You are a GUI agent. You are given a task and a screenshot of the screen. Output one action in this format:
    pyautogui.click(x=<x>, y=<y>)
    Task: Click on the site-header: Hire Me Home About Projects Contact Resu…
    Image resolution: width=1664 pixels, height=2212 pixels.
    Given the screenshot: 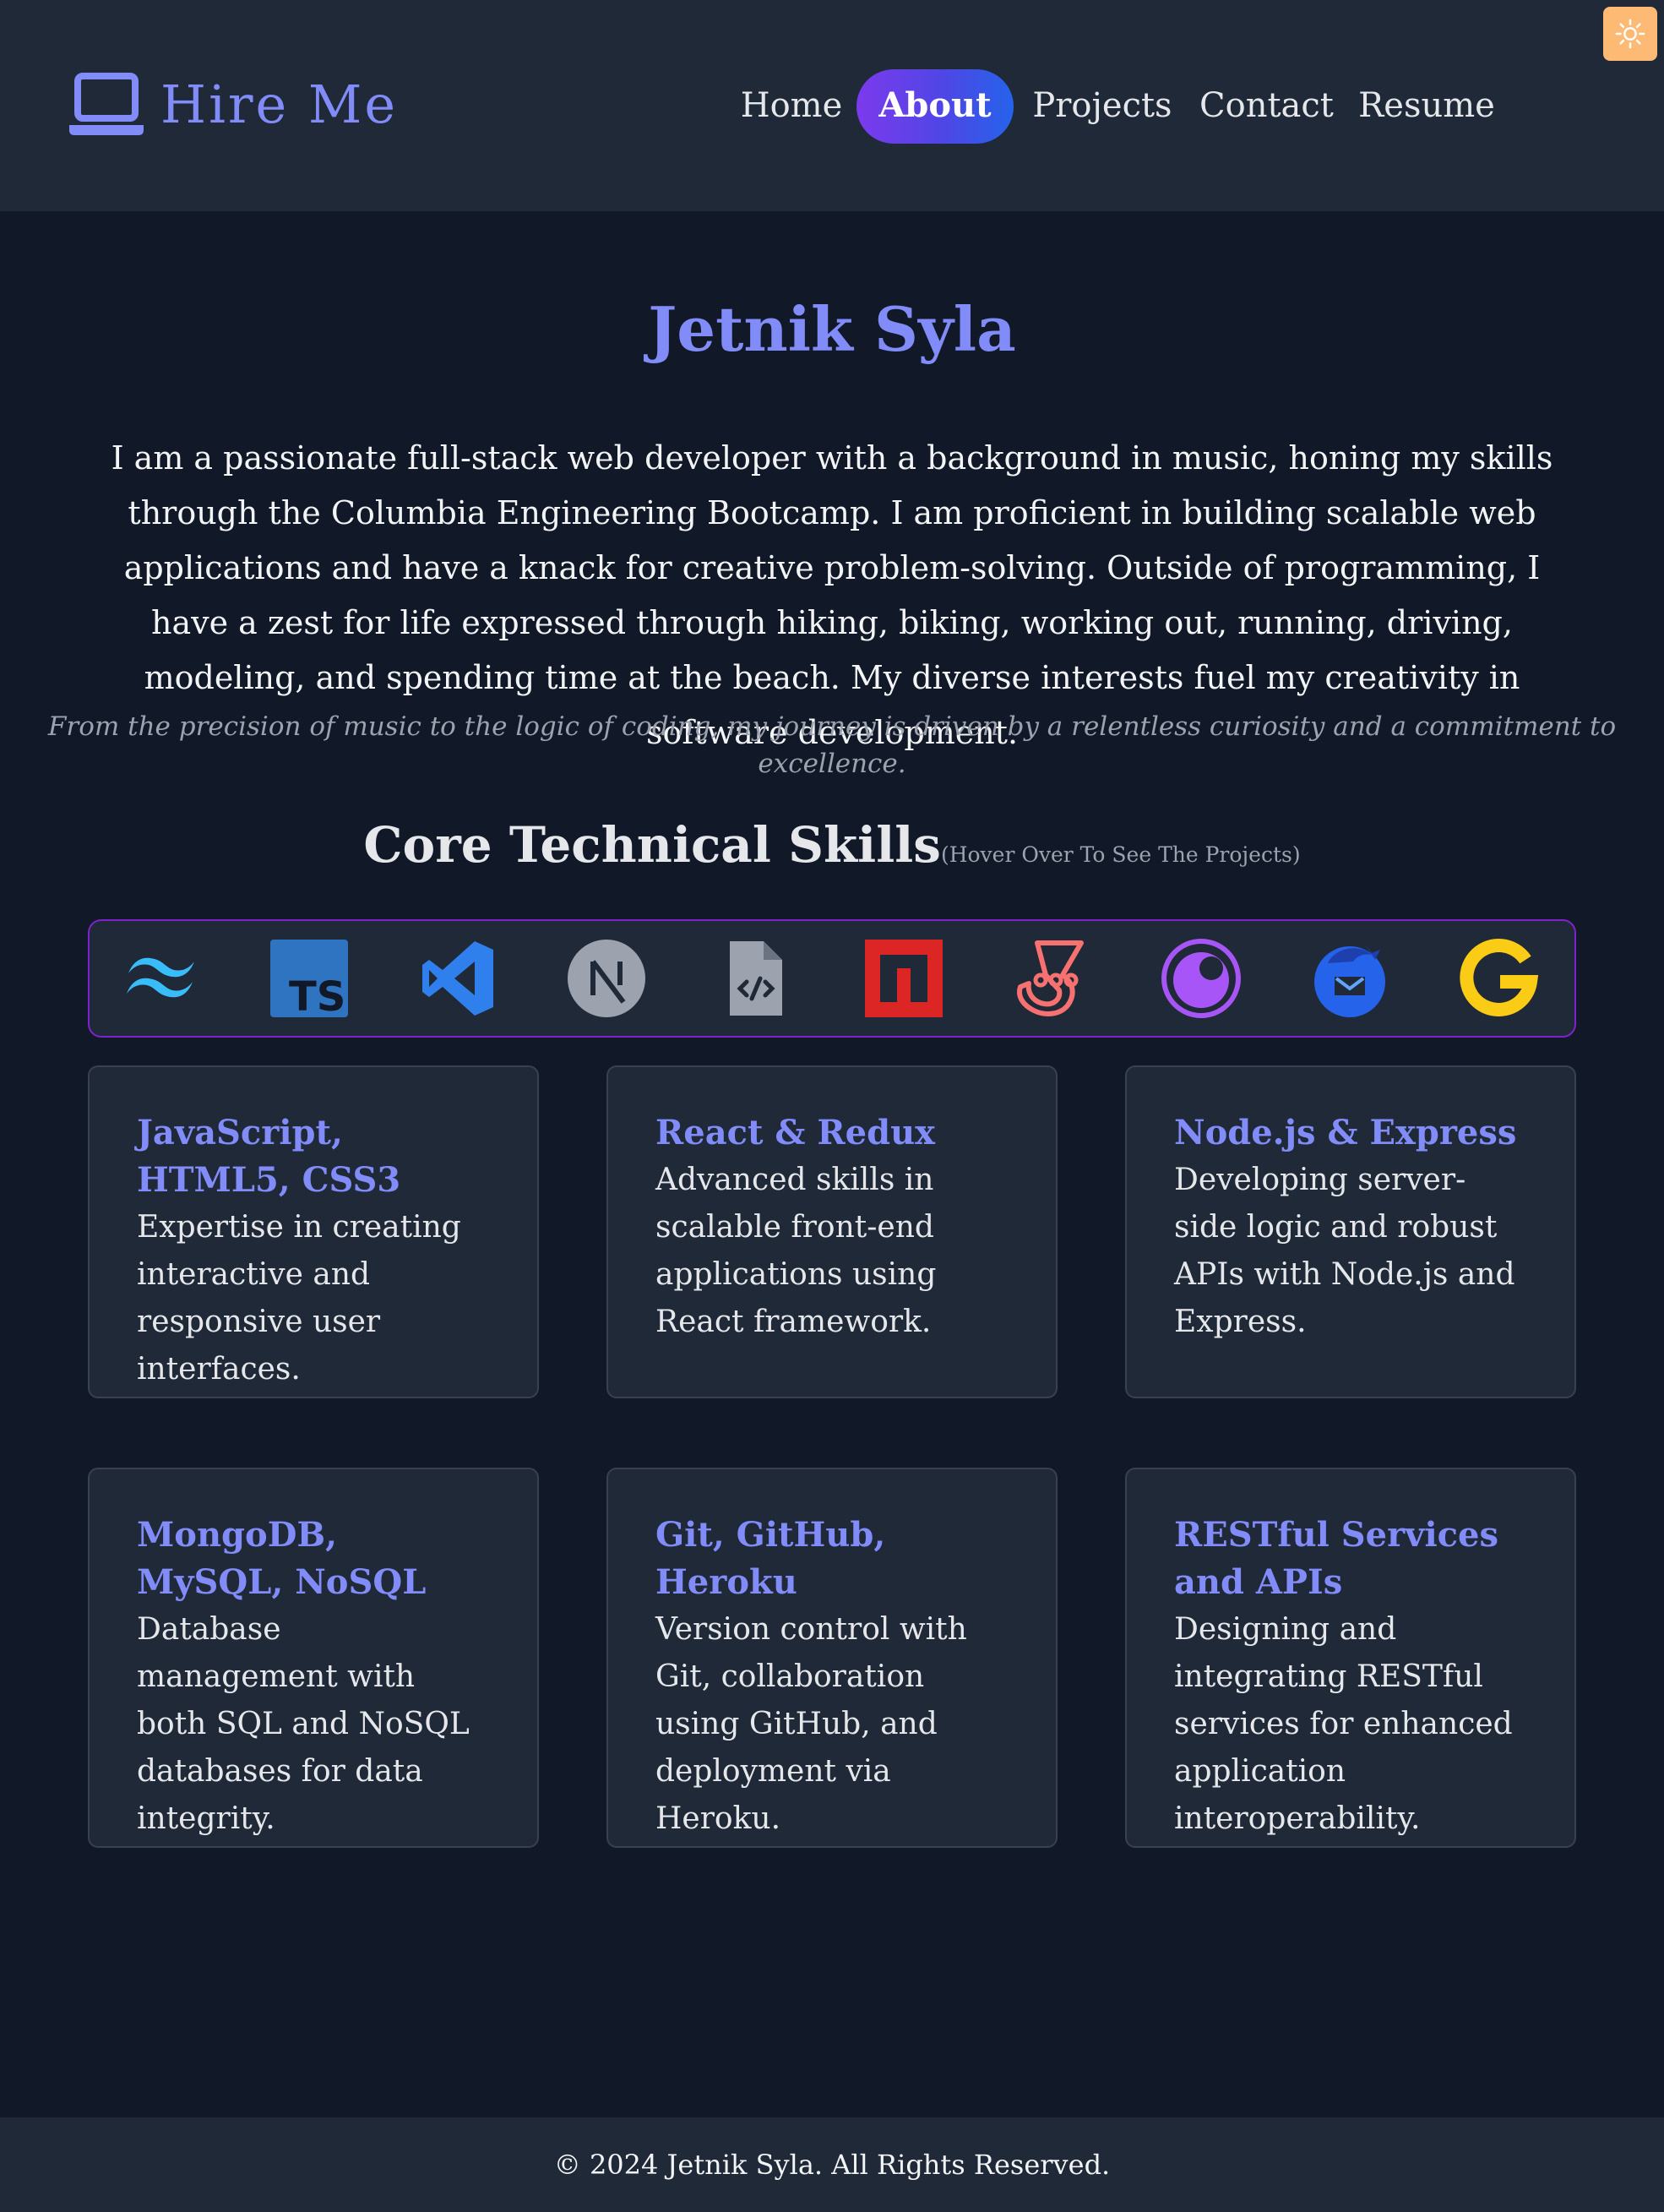 What is the action you would take?
    pyautogui.click(x=832, y=106)
    